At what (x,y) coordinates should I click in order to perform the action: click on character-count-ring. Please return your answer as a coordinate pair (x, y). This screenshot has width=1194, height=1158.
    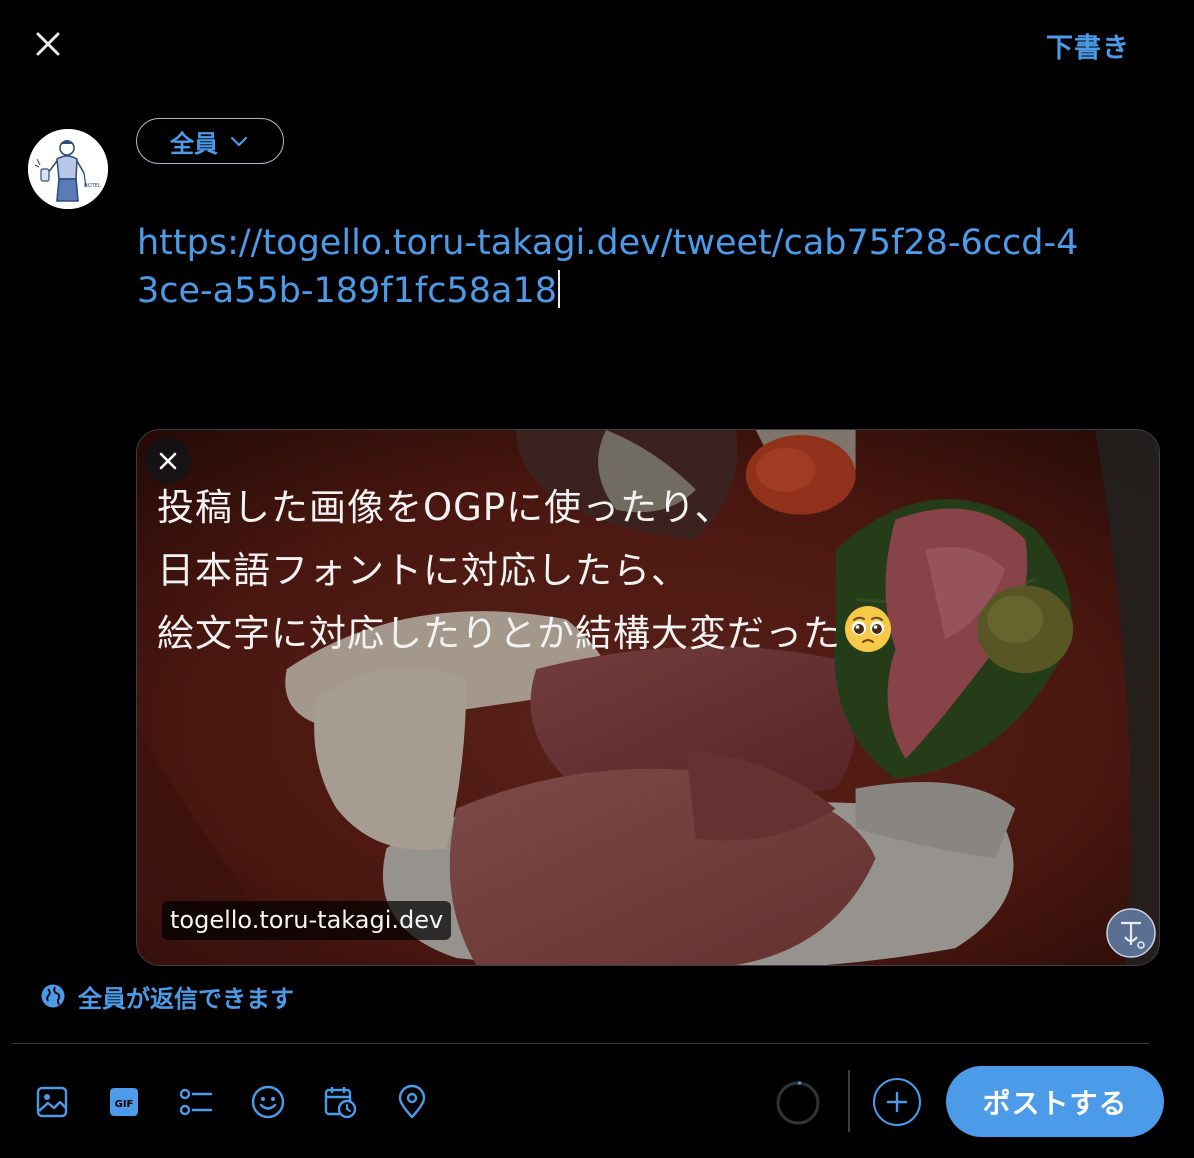
    Looking at the image, I should click on (798, 1103).